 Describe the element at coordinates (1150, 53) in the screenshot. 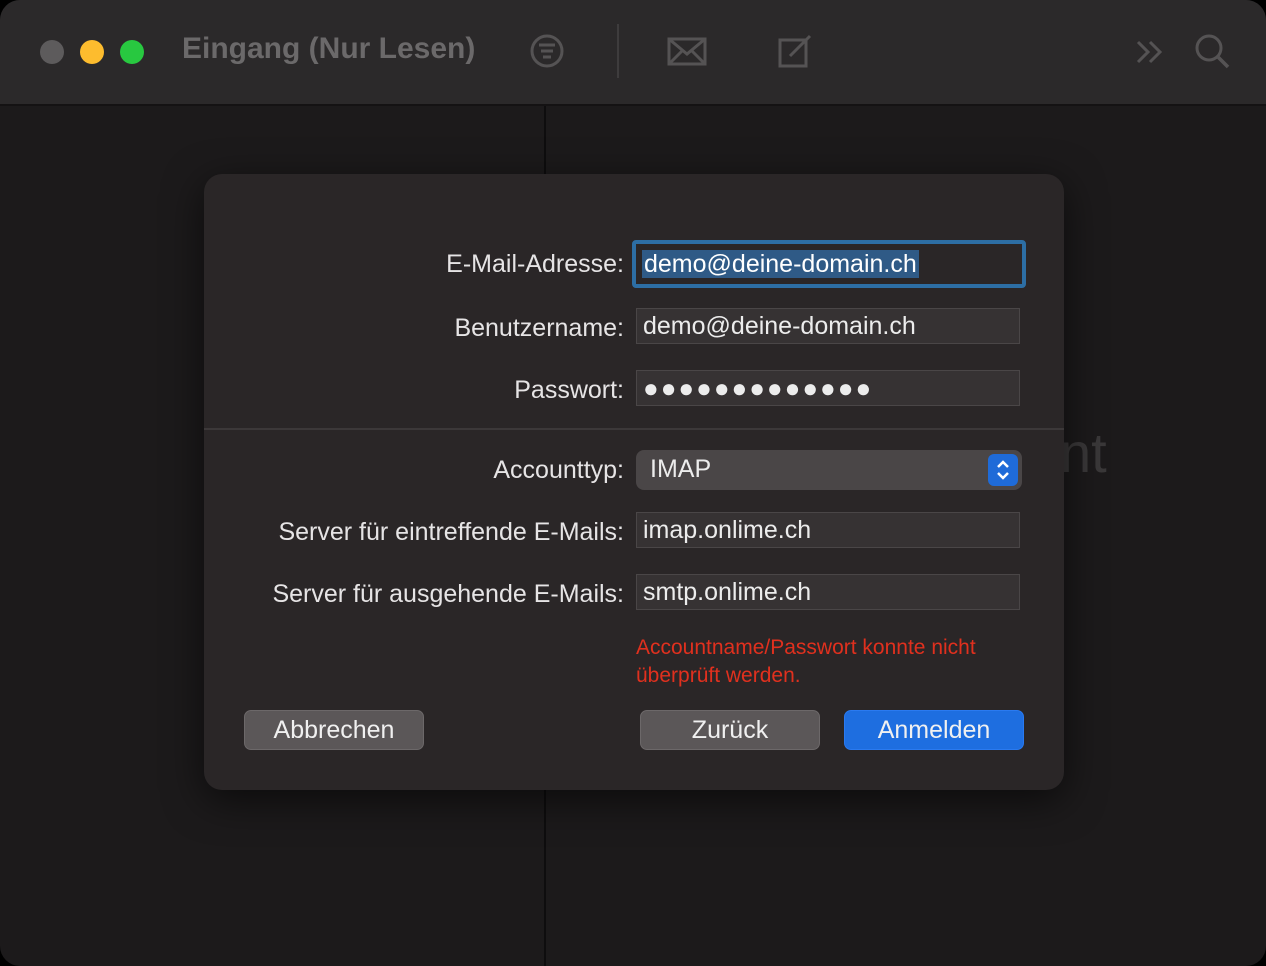

I see `more-chevrons-icon` at that location.